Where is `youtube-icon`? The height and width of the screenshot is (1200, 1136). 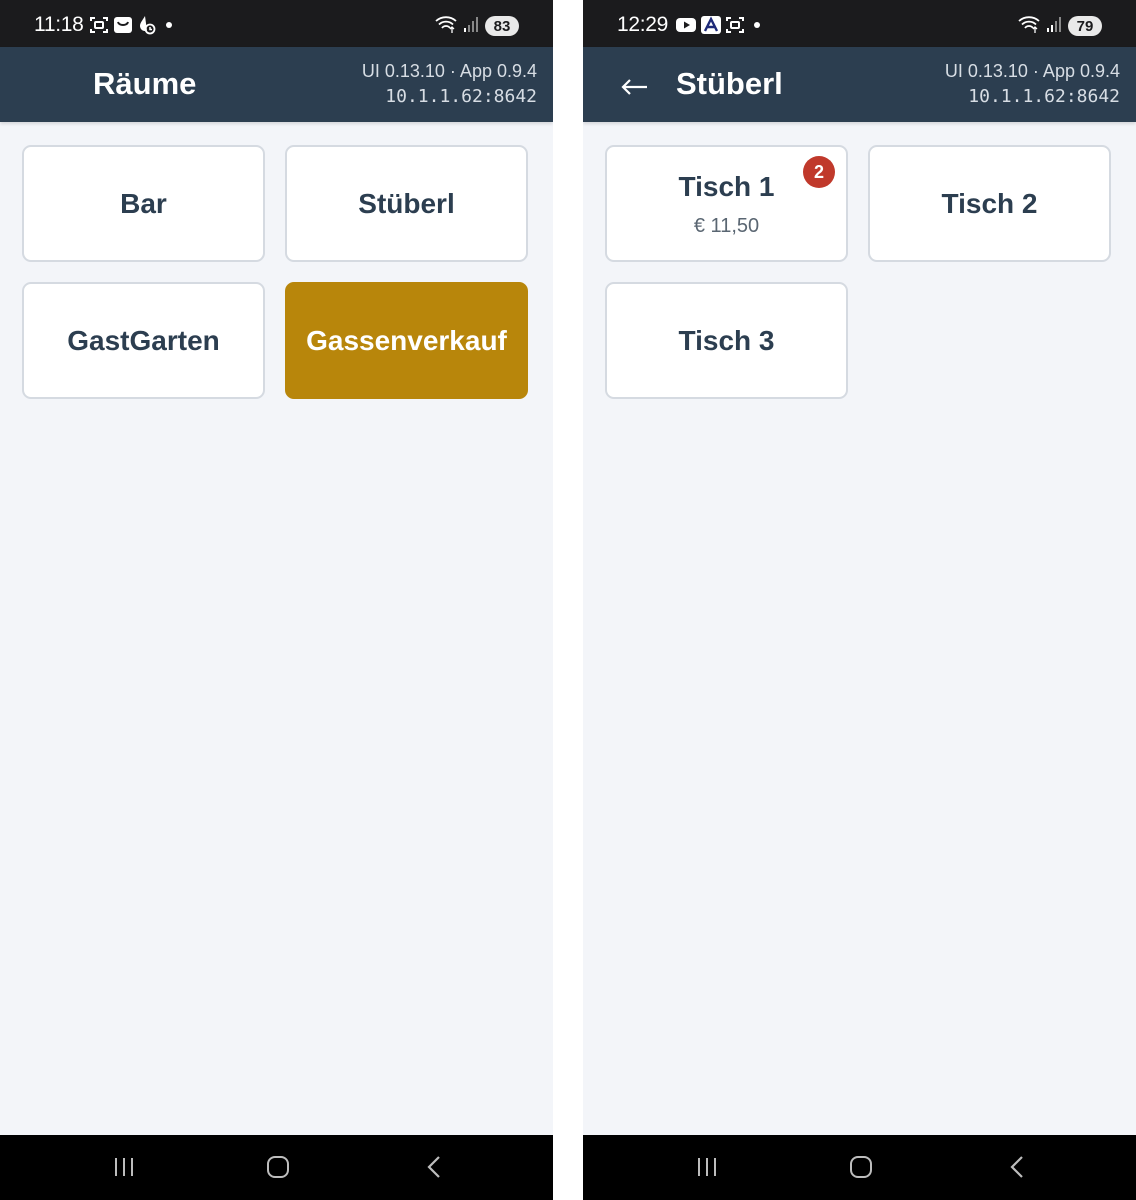
youtube-icon is located at coordinates (686, 25).